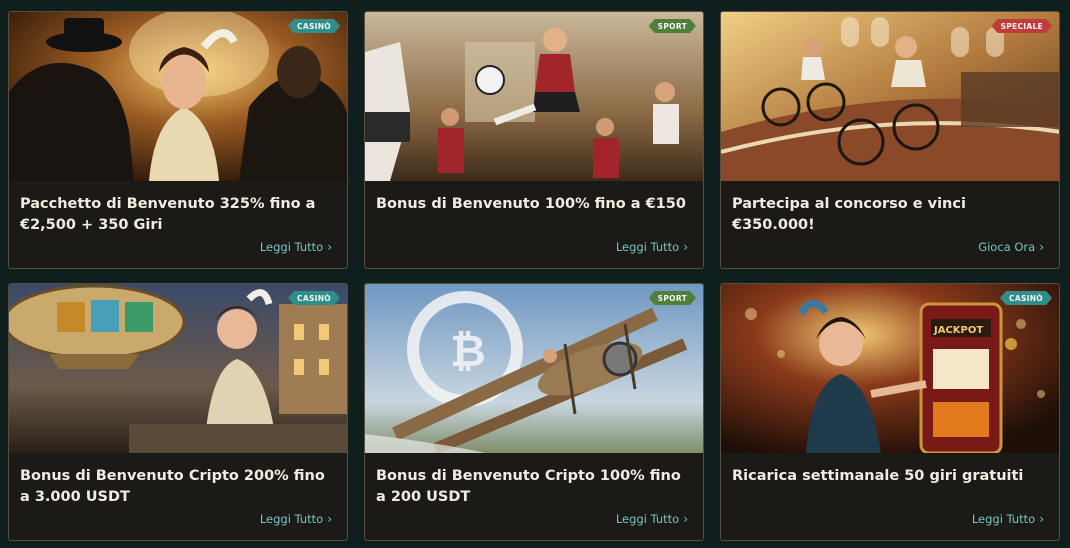  I want to click on vintage-cycling-race-image: SPECIALE, so click(890, 96).